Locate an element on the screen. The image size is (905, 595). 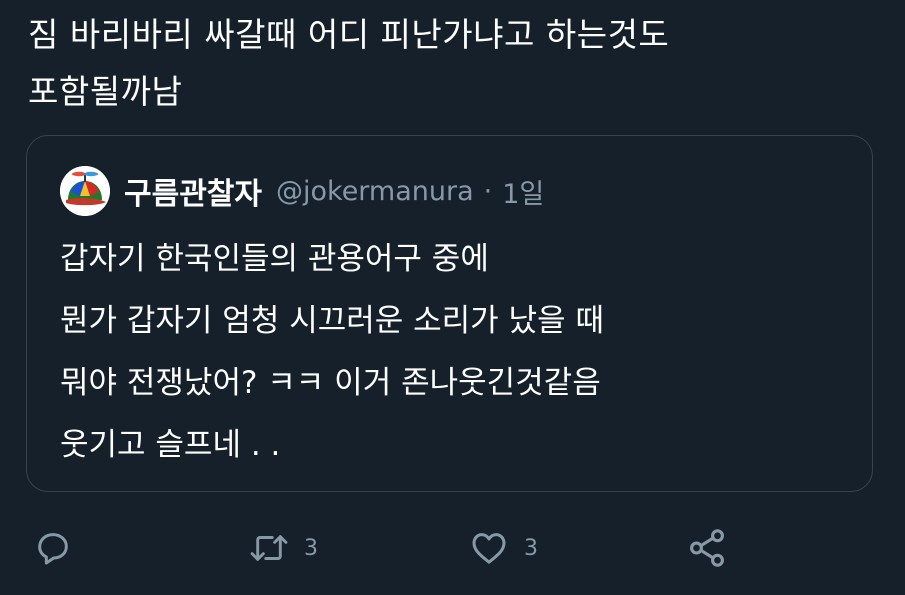
tweet-timestamp: 1일 is located at coordinates (523, 191).